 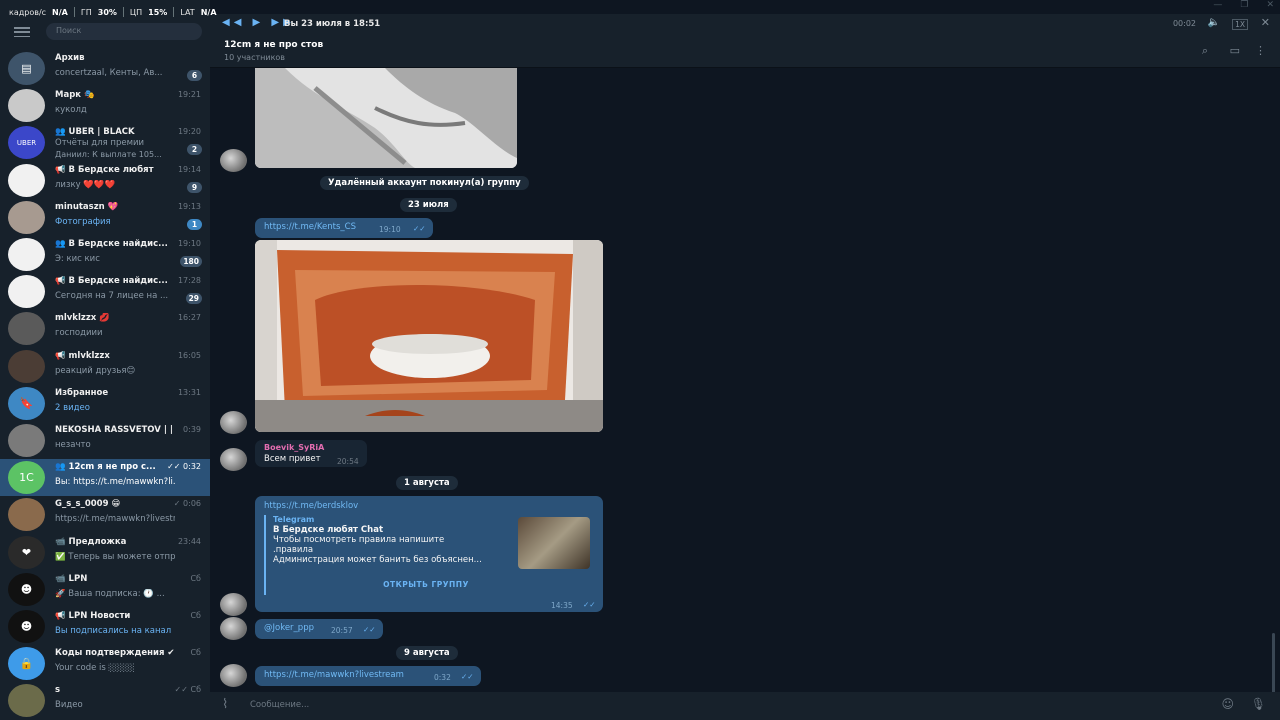 I want to click on sidebar-toggle-icon: ▭, so click(x=1235, y=50).